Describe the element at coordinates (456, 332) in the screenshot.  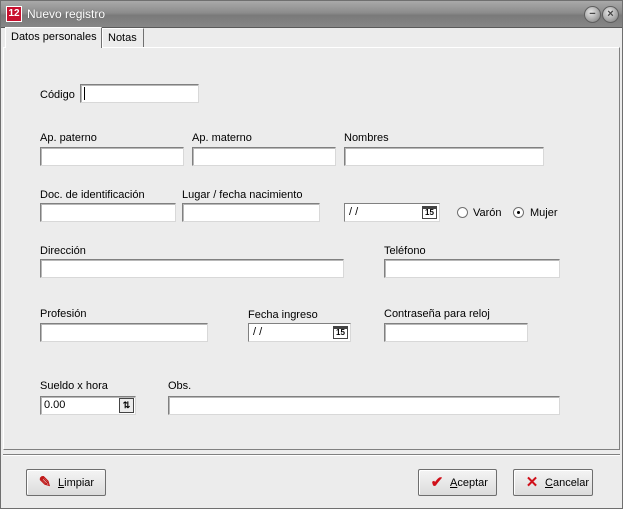
I see `contrasena-reloj-input` at that location.